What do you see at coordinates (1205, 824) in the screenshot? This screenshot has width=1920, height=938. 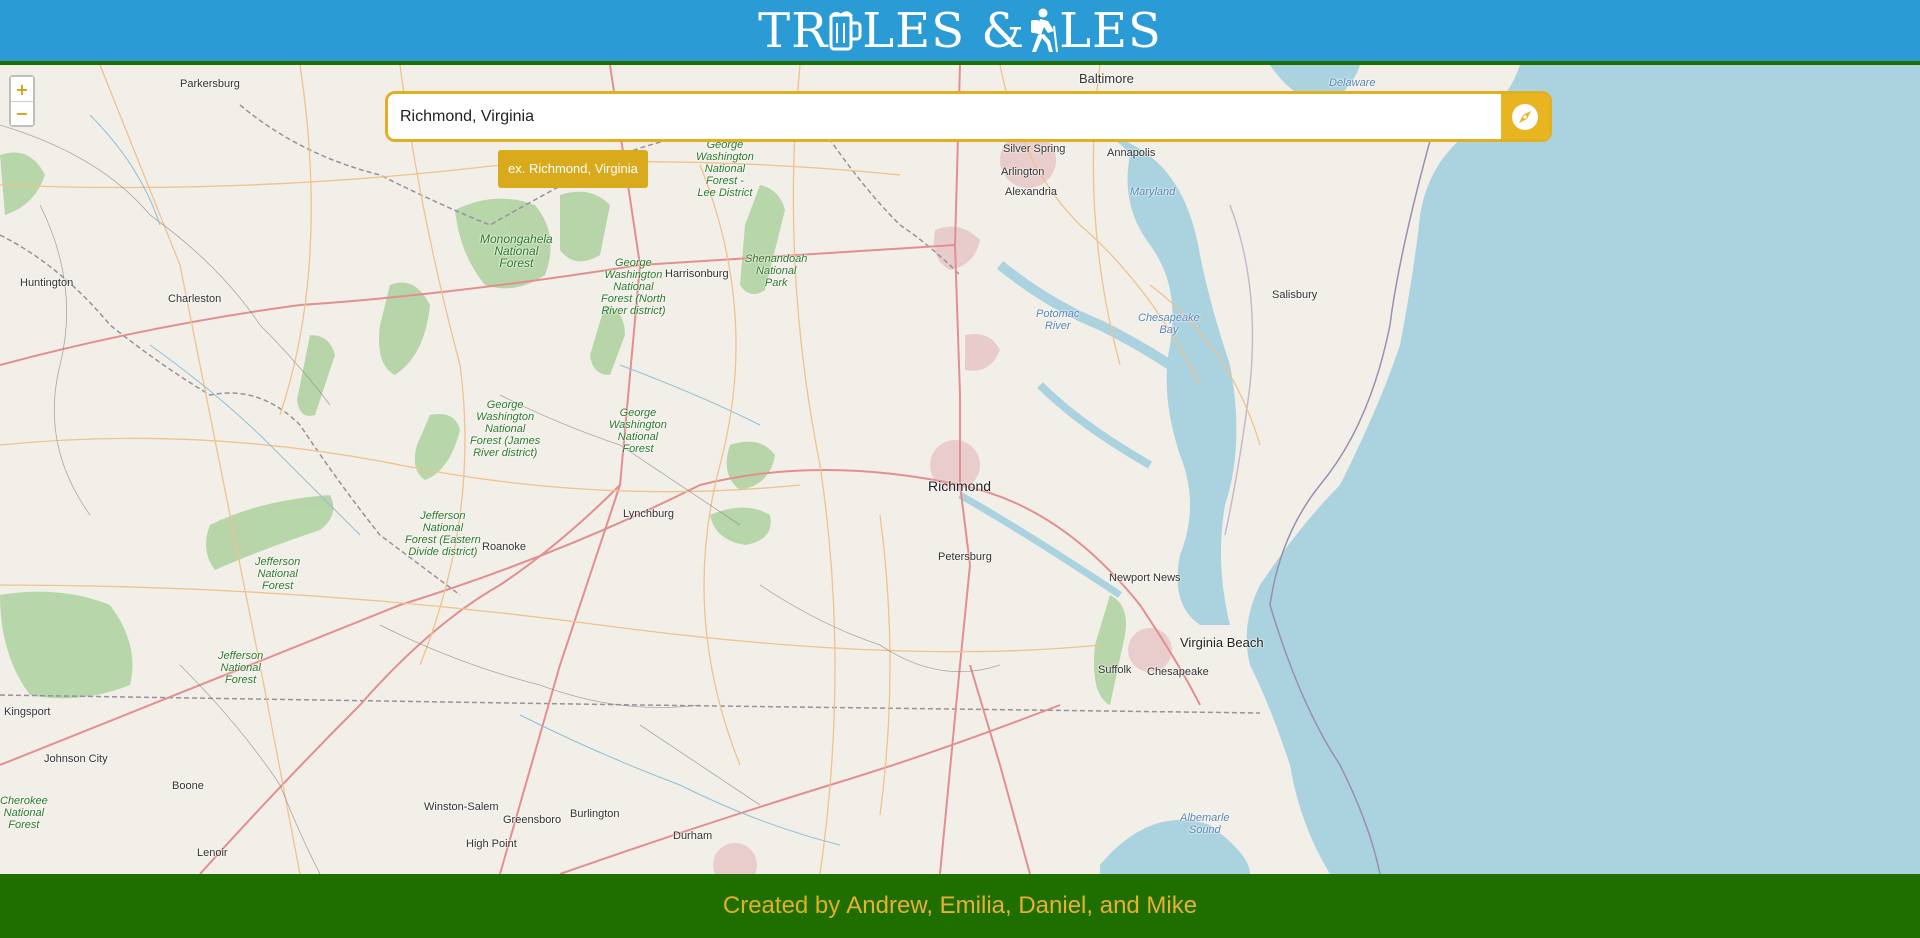 I see `water-label-albemarle: Albemarle Sound` at bounding box center [1205, 824].